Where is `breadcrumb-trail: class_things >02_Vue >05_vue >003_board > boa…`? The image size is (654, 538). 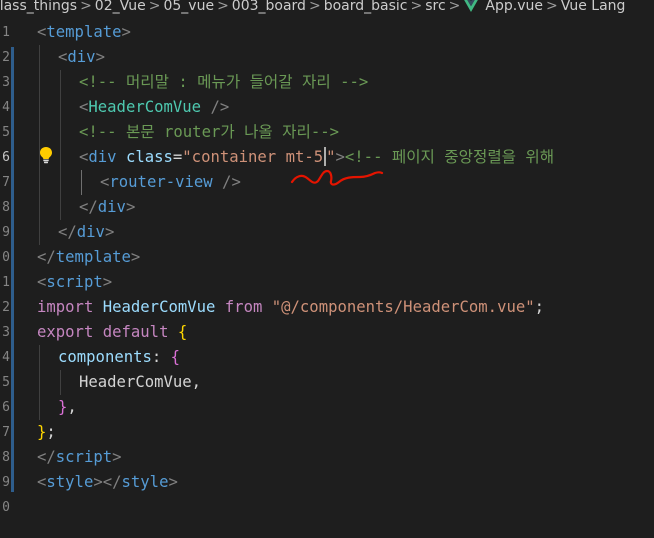
breadcrumb-trail: class_things >02_Vue >05_vue >003_board > boa… is located at coordinates (312, 8).